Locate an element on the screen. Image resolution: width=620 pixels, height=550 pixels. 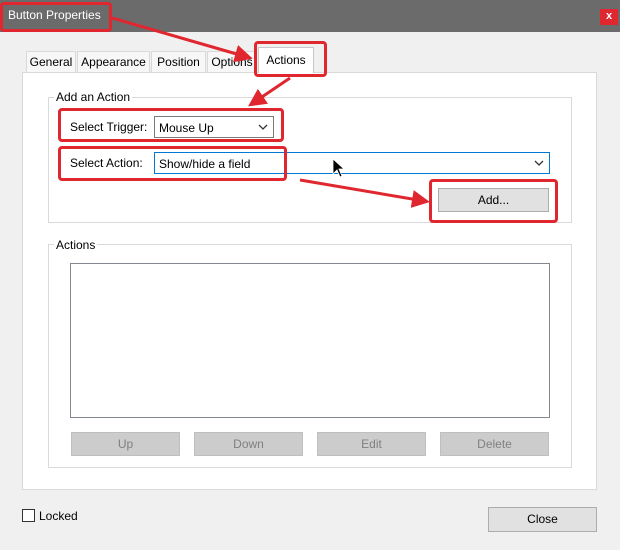
window-close-button: x is located at coordinates (609, 17).